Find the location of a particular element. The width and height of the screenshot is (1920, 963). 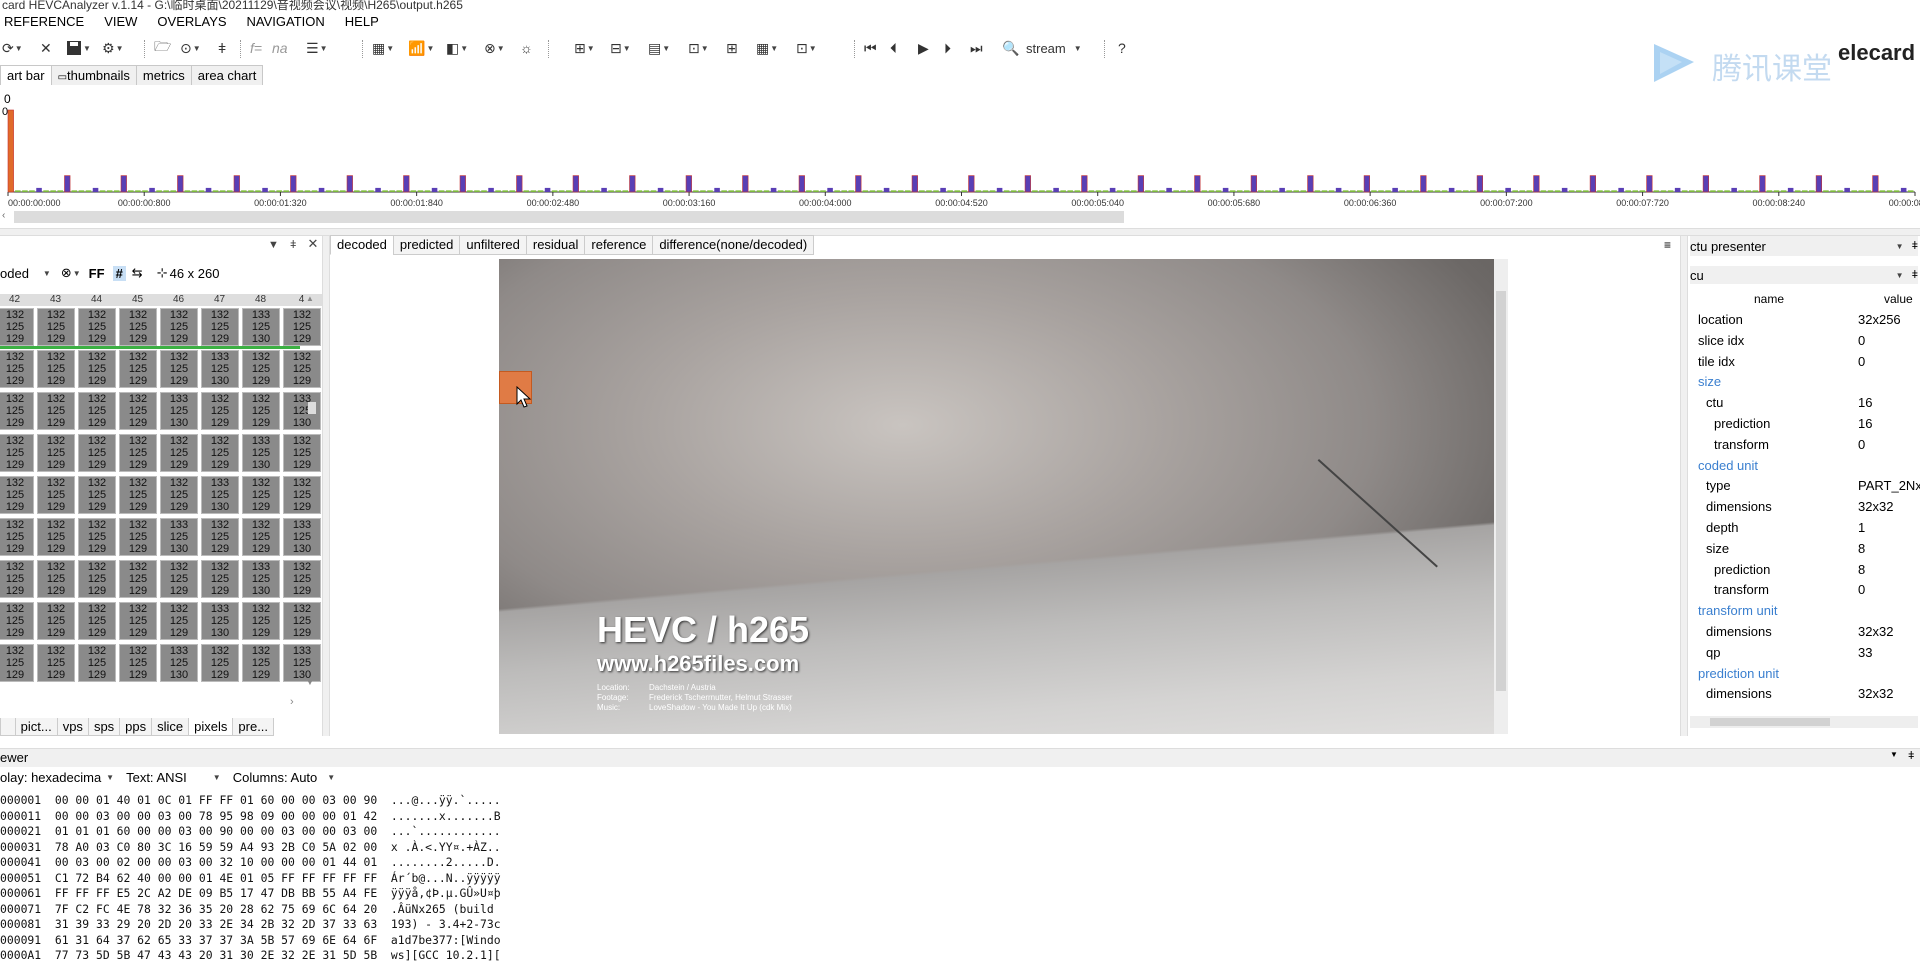

property-row: prediction 8 is located at coordinates (1809, 570).